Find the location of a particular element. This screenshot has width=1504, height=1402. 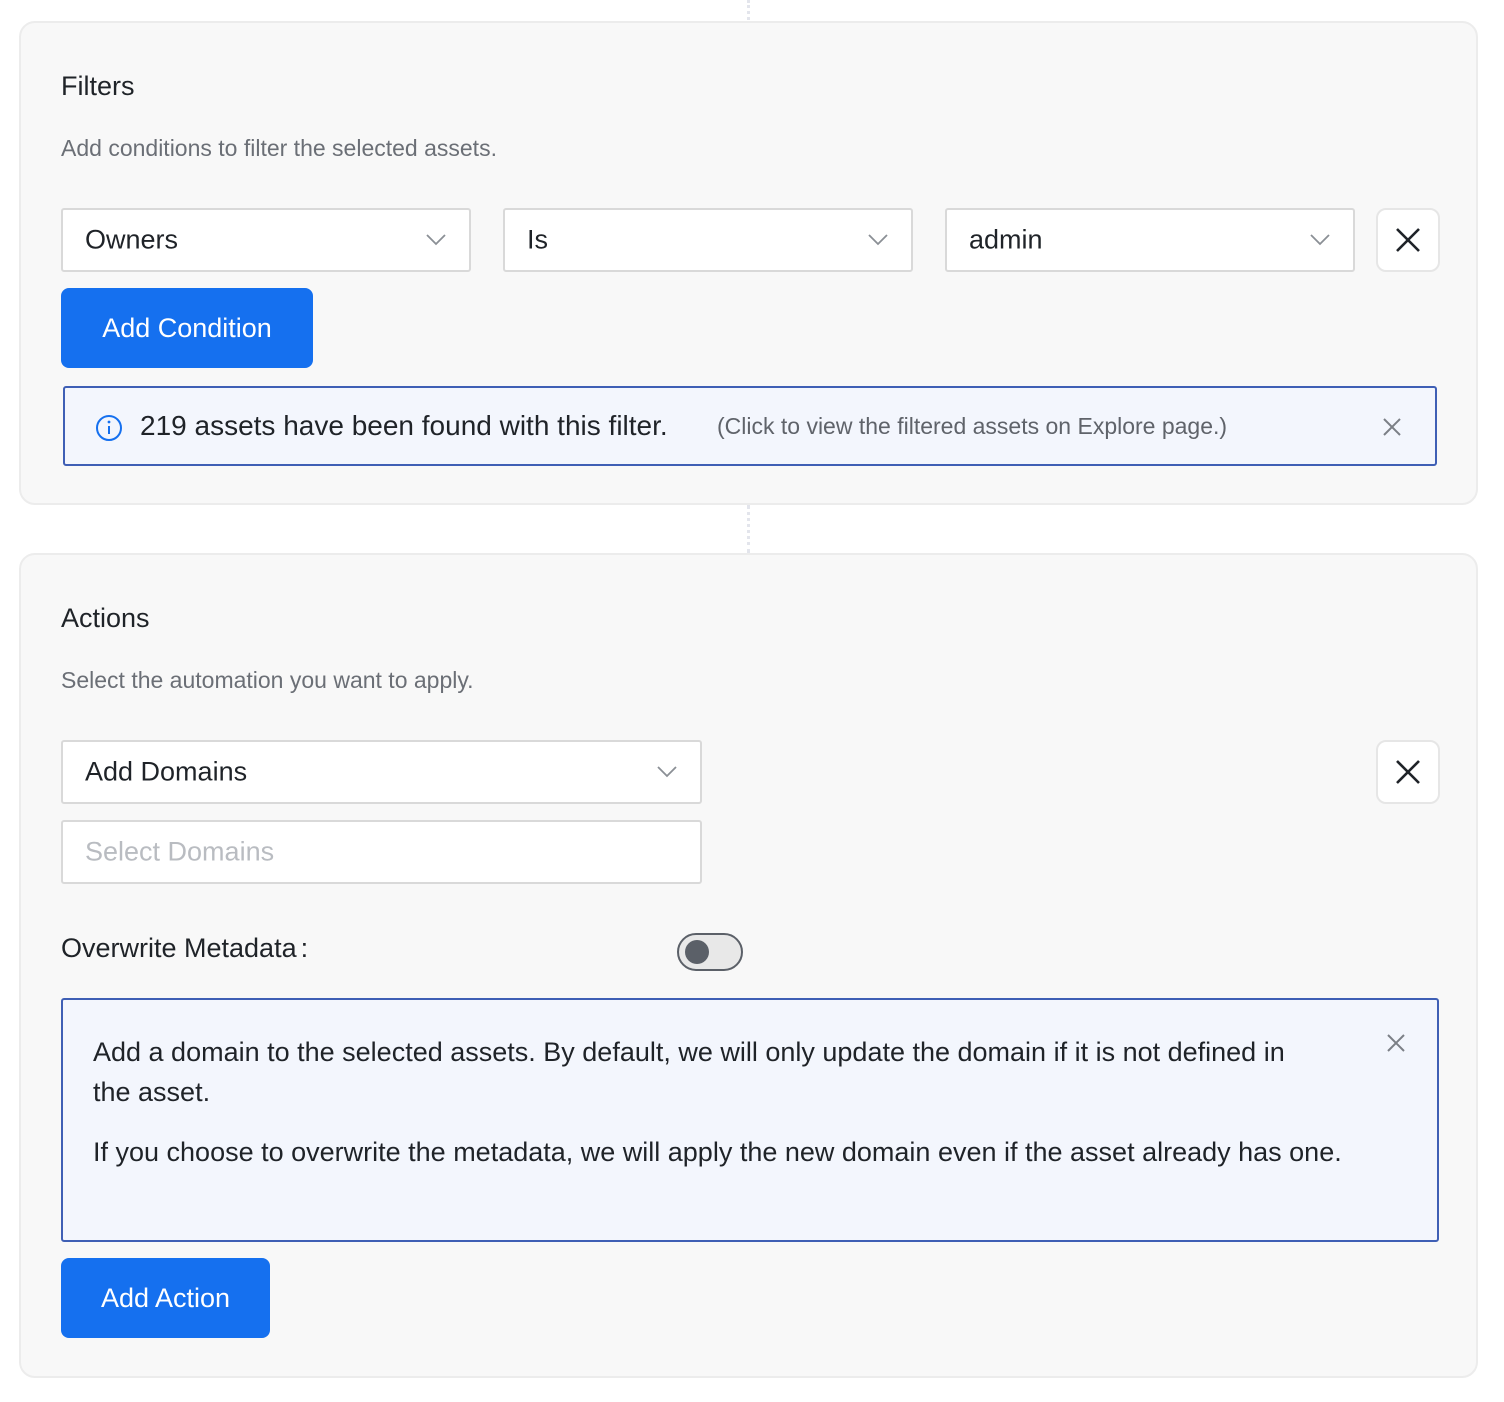

action-type-select: Add Domains is located at coordinates (381, 772).